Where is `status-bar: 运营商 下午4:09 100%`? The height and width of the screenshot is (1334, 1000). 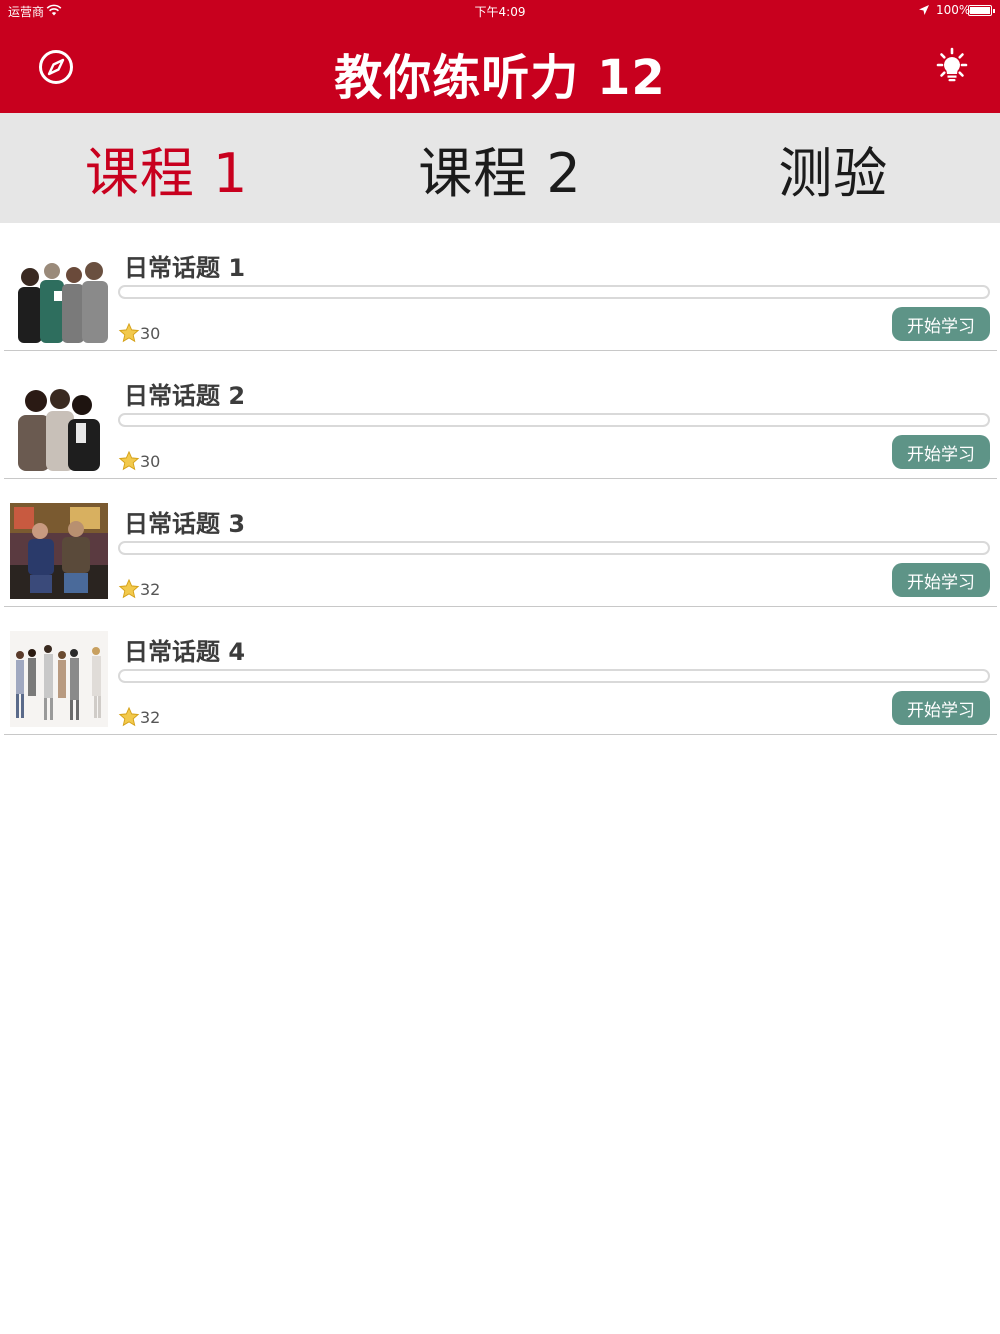 status-bar: 运营商 下午4:09 100% is located at coordinates (500, 11).